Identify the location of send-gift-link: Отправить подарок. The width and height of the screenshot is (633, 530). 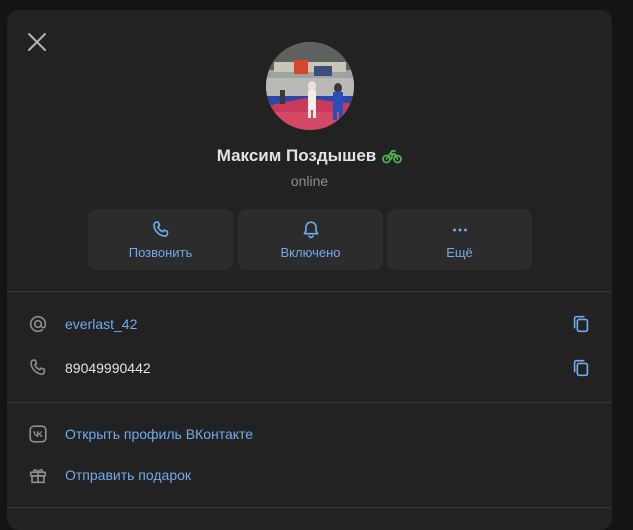
(128, 475).